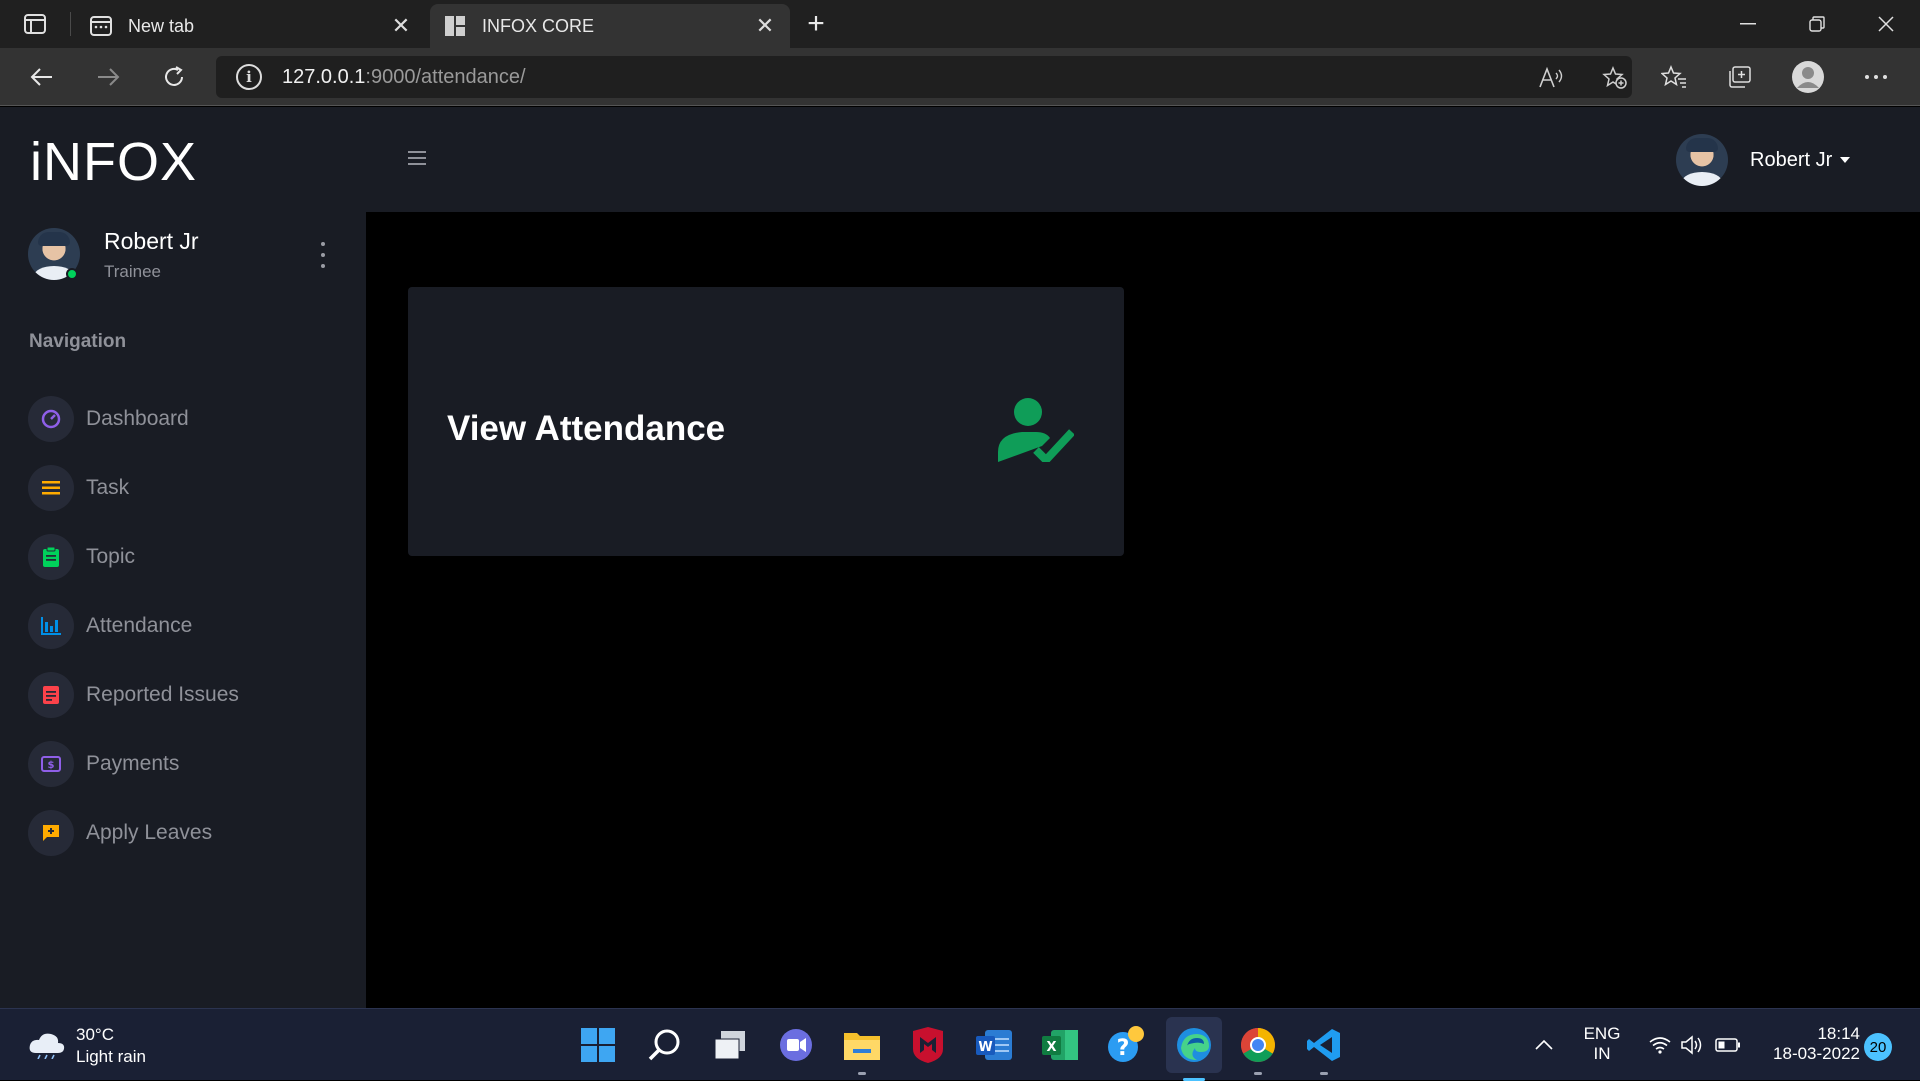 Image resolution: width=1920 pixels, height=1081 pixels. Describe the element at coordinates (1194, 1049) in the screenshot. I see `edge-icon` at that location.